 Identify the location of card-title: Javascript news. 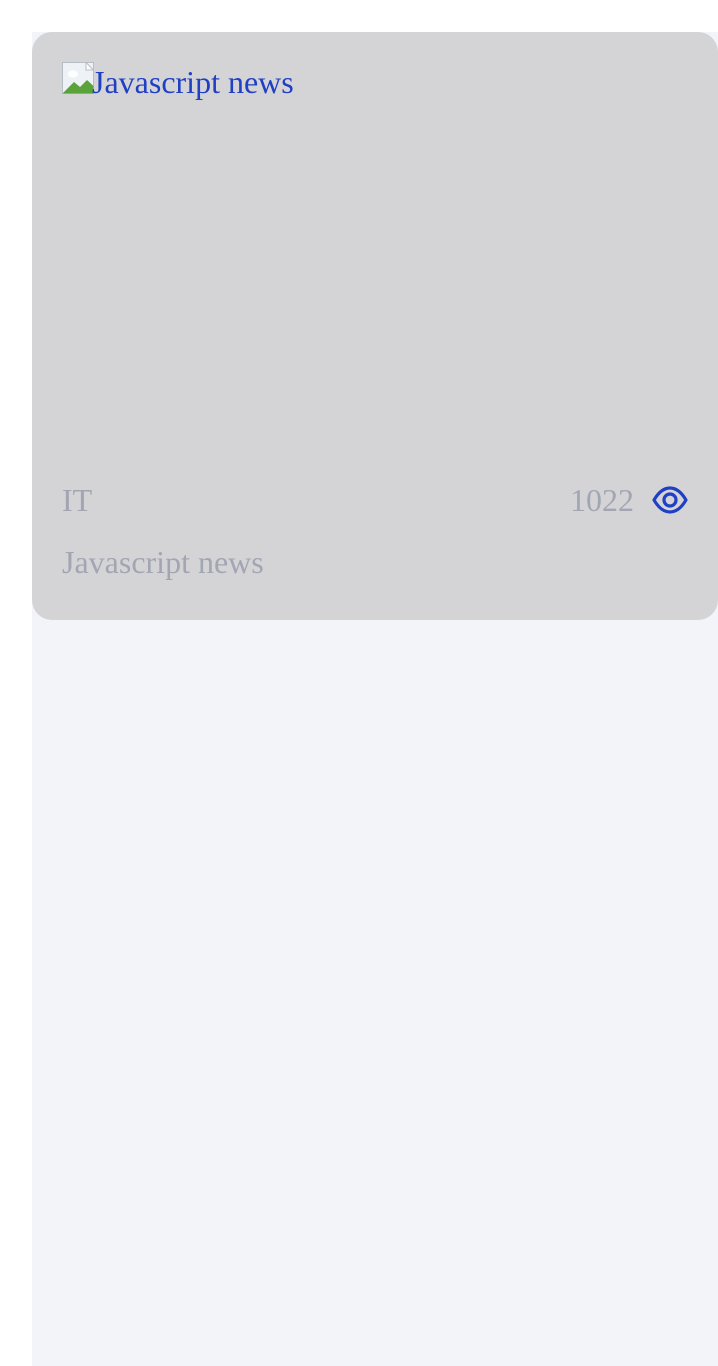
(163, 562).